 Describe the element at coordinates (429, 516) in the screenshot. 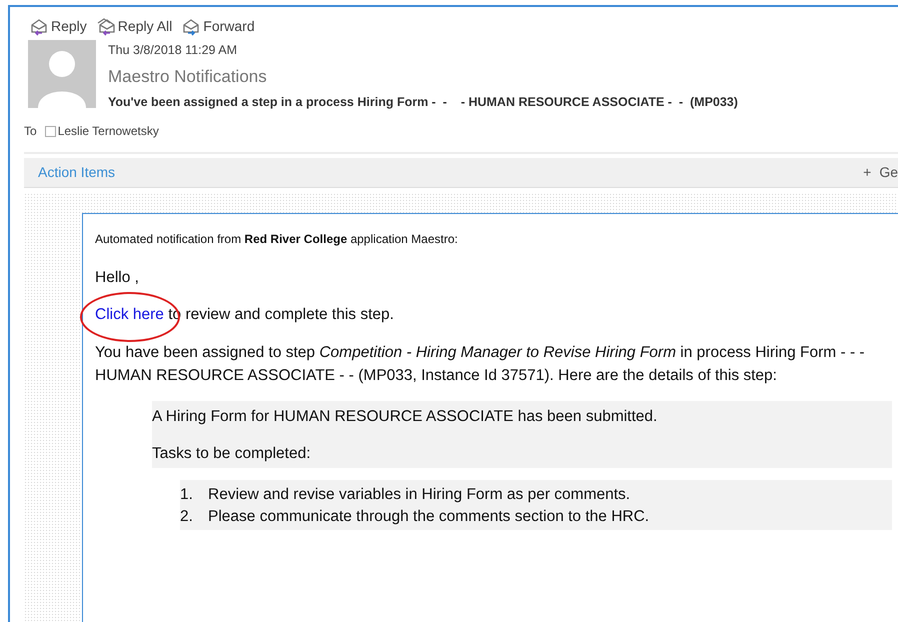

I see `task-text: Please communicate through the comments section to the HRC.` at that location.